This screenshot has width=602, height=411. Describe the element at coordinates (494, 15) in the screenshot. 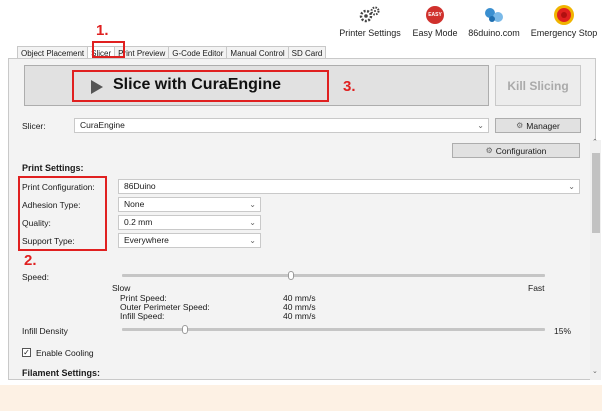

I see `web-icon` at that location.